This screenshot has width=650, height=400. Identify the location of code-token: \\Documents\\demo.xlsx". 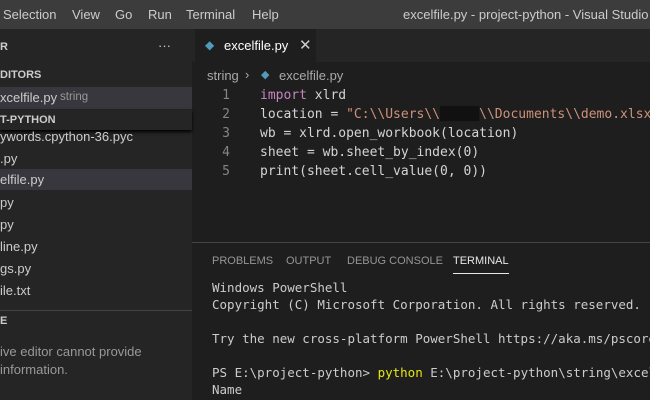
(564, 114).